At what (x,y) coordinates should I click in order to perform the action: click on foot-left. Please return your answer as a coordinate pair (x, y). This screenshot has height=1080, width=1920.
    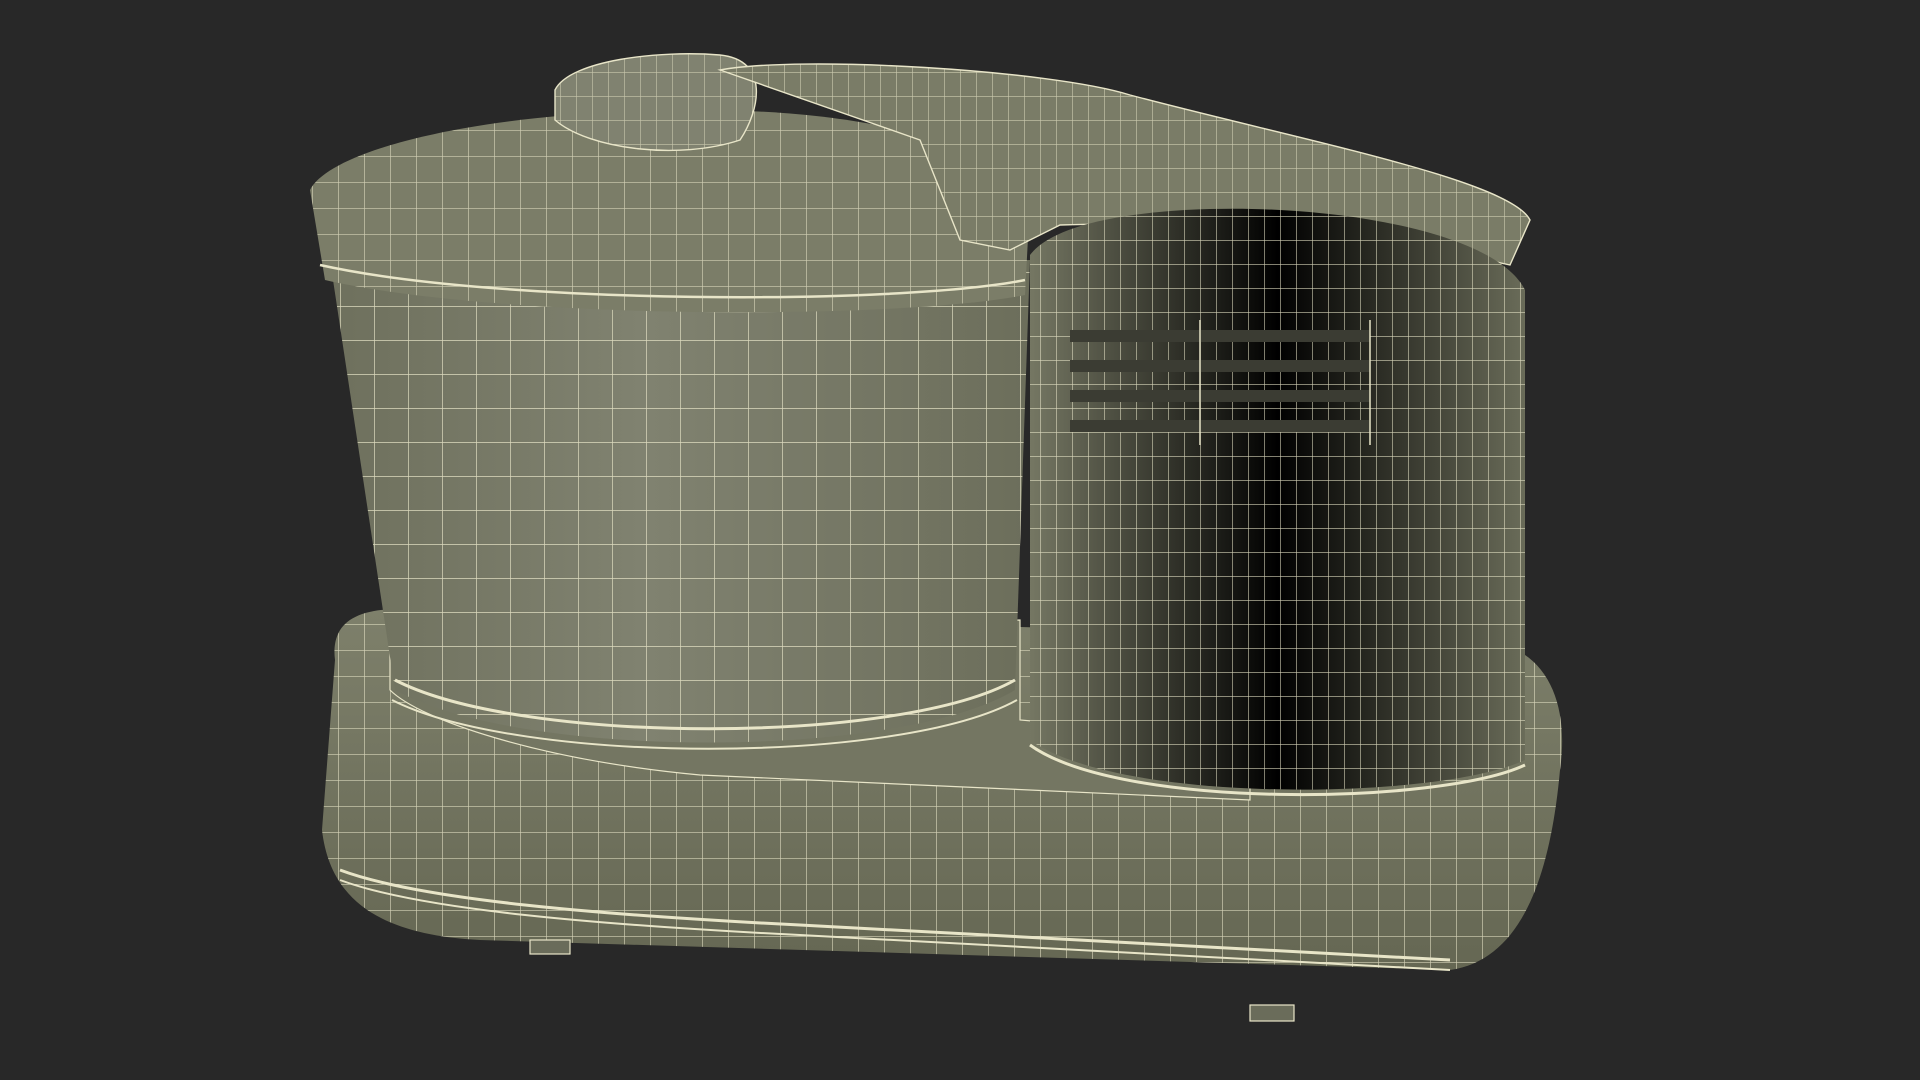
    Looking at the image, I should click on (550, 947).